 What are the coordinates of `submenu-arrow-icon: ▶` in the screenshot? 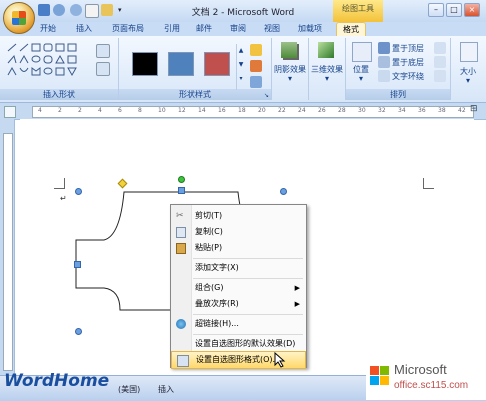 It's located at (297, 288).